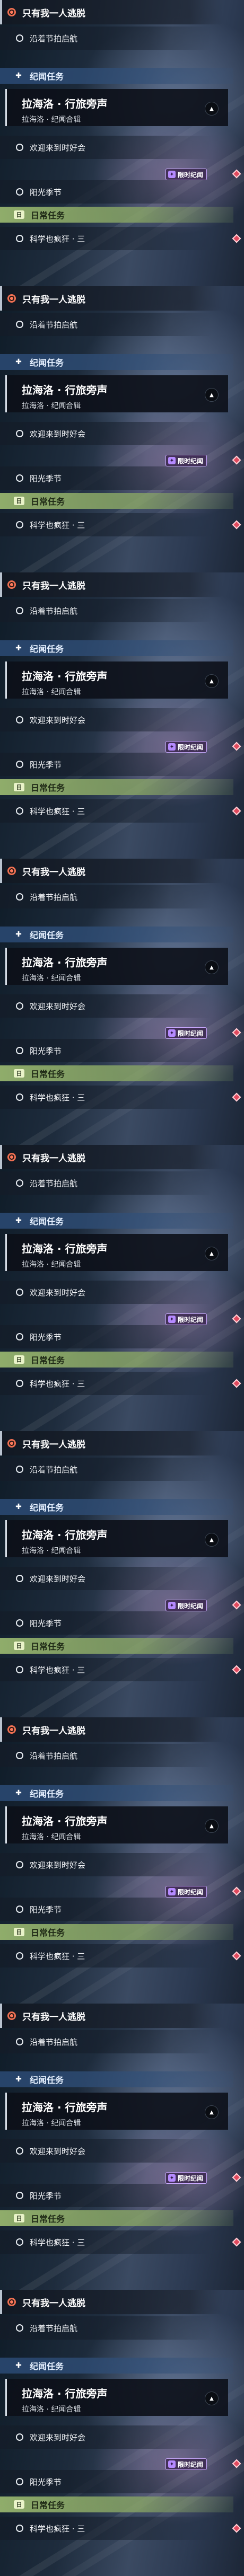 This screenshot has width=244, height=2576. Describe the element at coordinates (190, 461) in the screenshot. I see `badge-label: 限时纪闻` at that location.